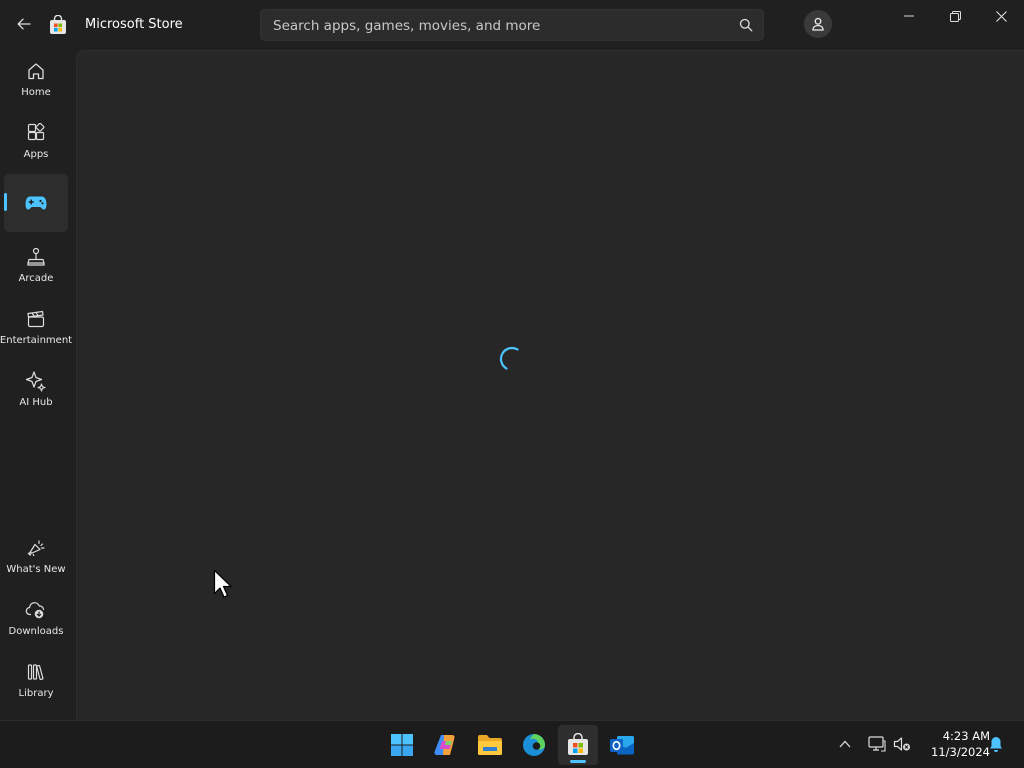 Image resolution: width=1024 pixels, height=768 pixels. I want to click on sidebar-item-gaming, so click(36, 203).